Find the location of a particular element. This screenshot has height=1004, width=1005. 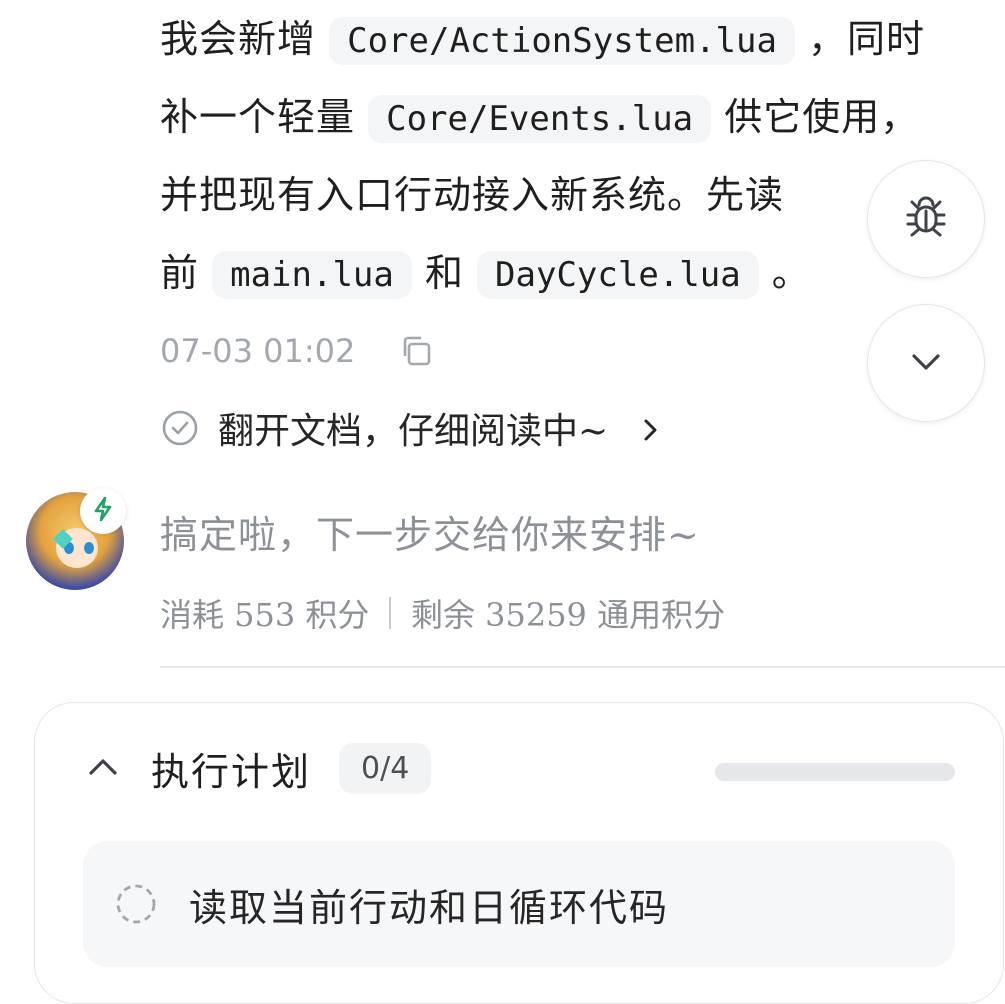

debug-button is located at coordinates (926, 219).